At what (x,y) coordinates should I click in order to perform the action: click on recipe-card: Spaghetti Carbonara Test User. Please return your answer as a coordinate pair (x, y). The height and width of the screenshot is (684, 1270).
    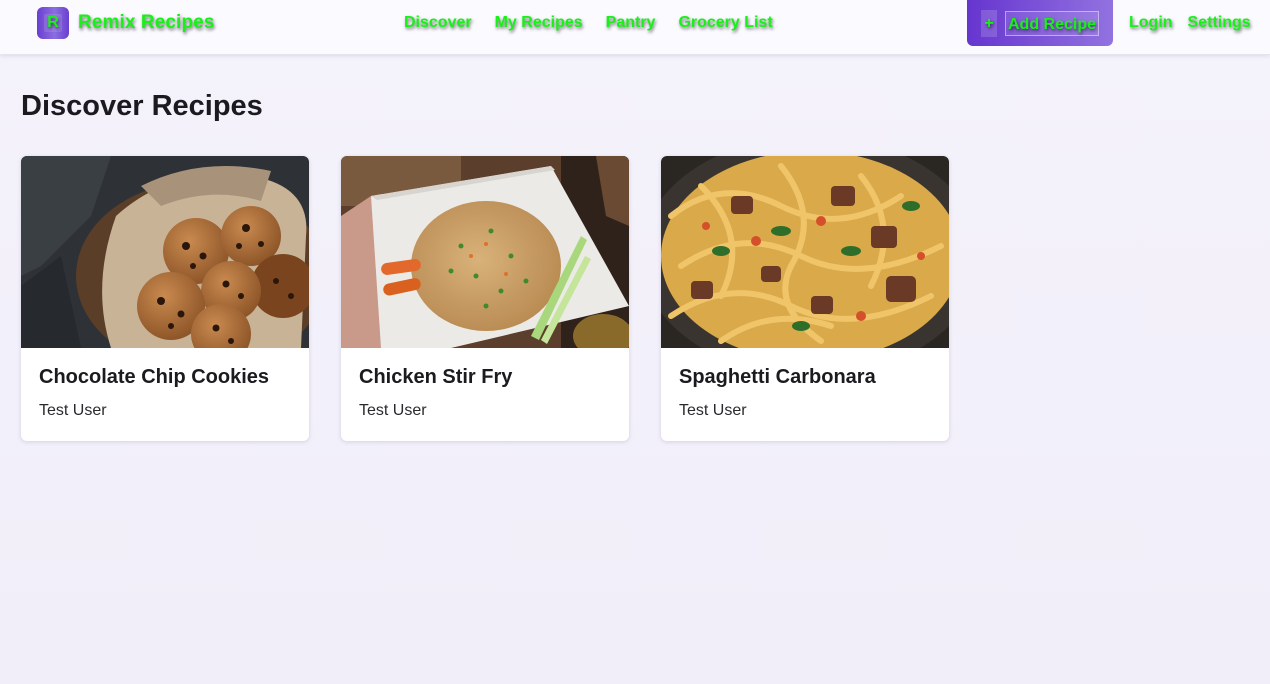
    Looking at the image, I should click on (805, 298).